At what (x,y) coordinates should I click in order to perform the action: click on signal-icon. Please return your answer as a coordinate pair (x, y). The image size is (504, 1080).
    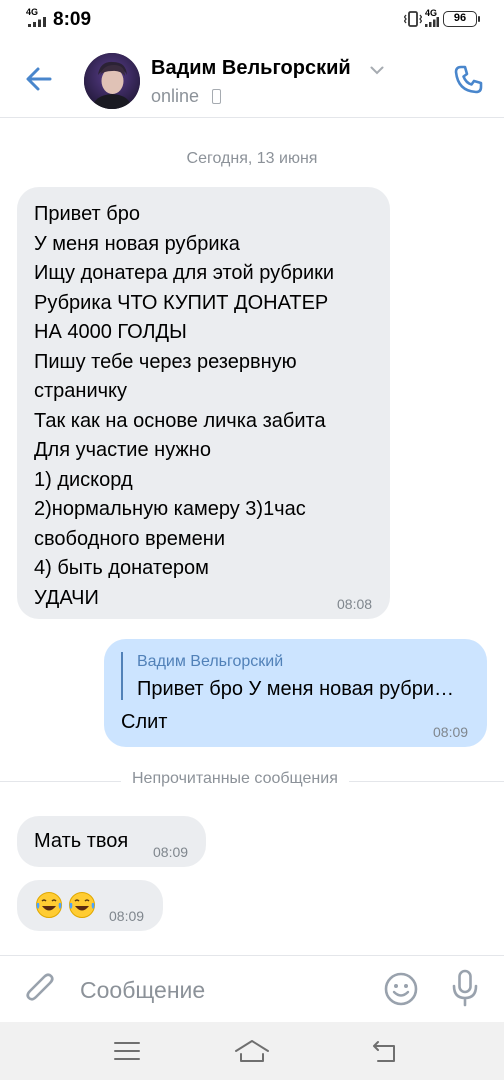
    Looking at the image, I should click on (37, 22).